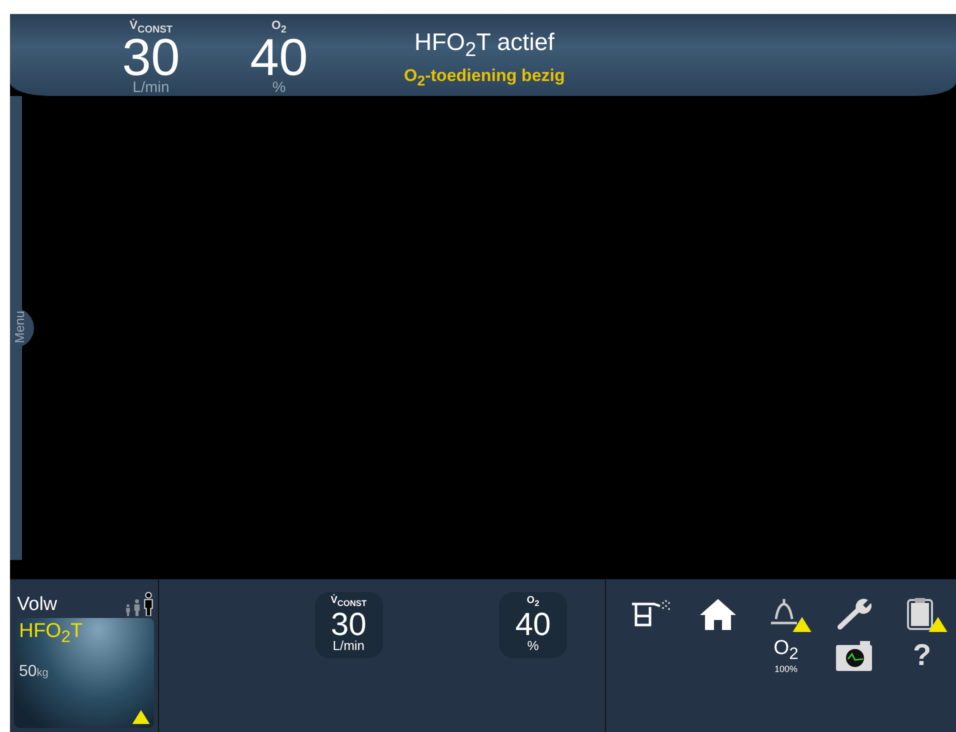 The width and height of the screenshot is (956, 732). Describe the element at coordinates (786, 656) in the screenshot. I see `oxygen-button: O$_{2}$ 100%` at that location.